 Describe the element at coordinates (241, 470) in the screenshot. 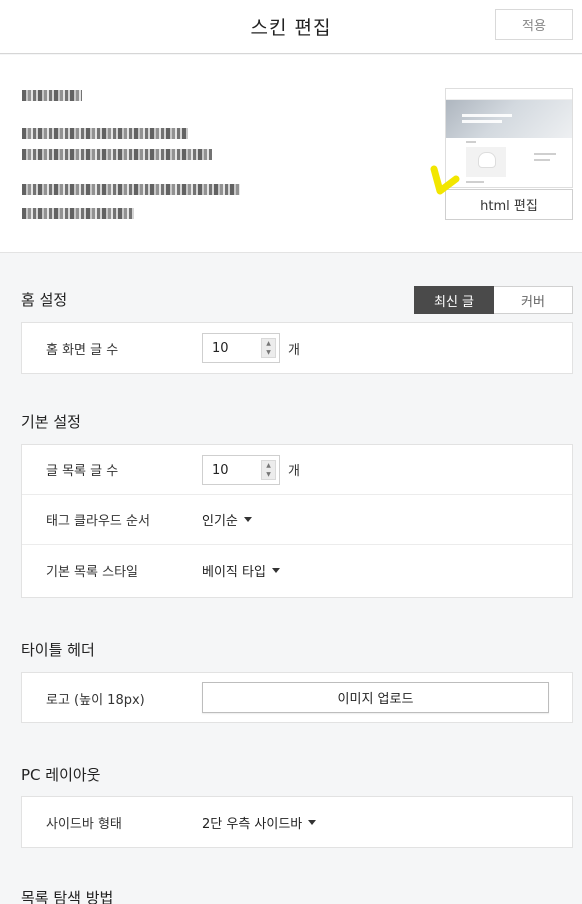

I see `post-count-stepper: 10 ▲ ▼` at that location.